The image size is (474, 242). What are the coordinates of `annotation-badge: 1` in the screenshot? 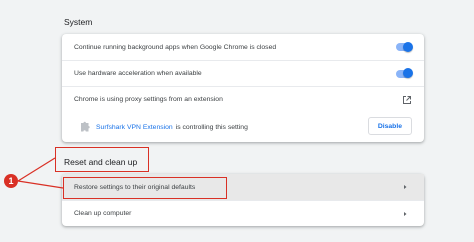 It's located at (11, 181).